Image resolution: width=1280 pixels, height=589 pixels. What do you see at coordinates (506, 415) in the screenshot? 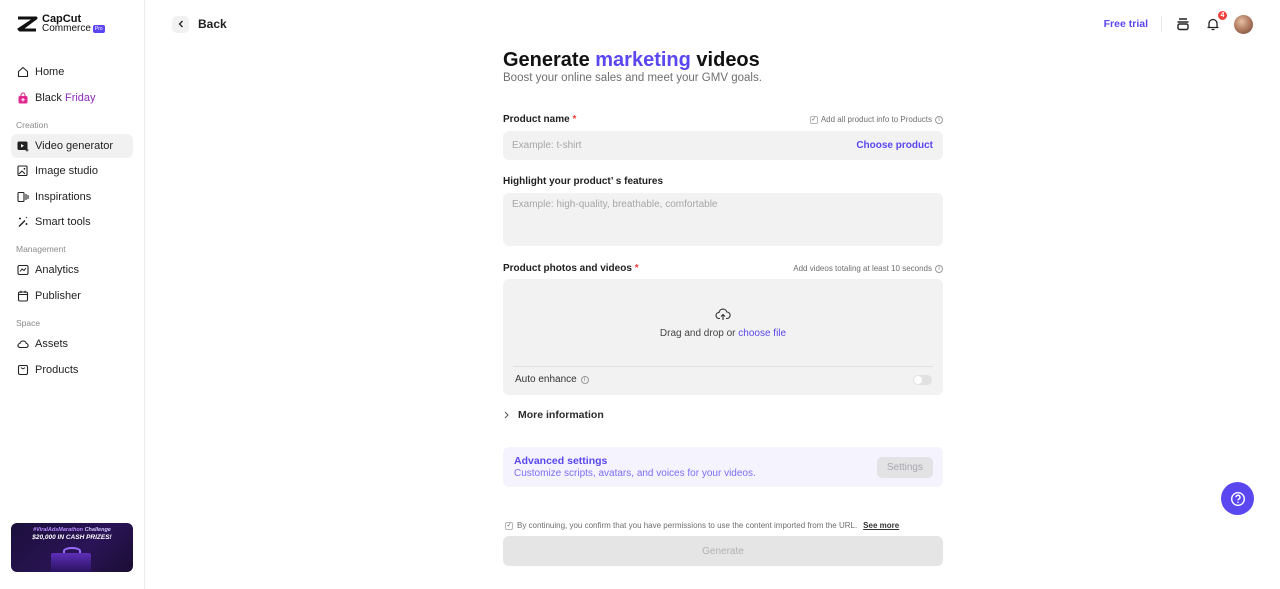
I see `chevron-right-icon` at bounding box center [506, 415].